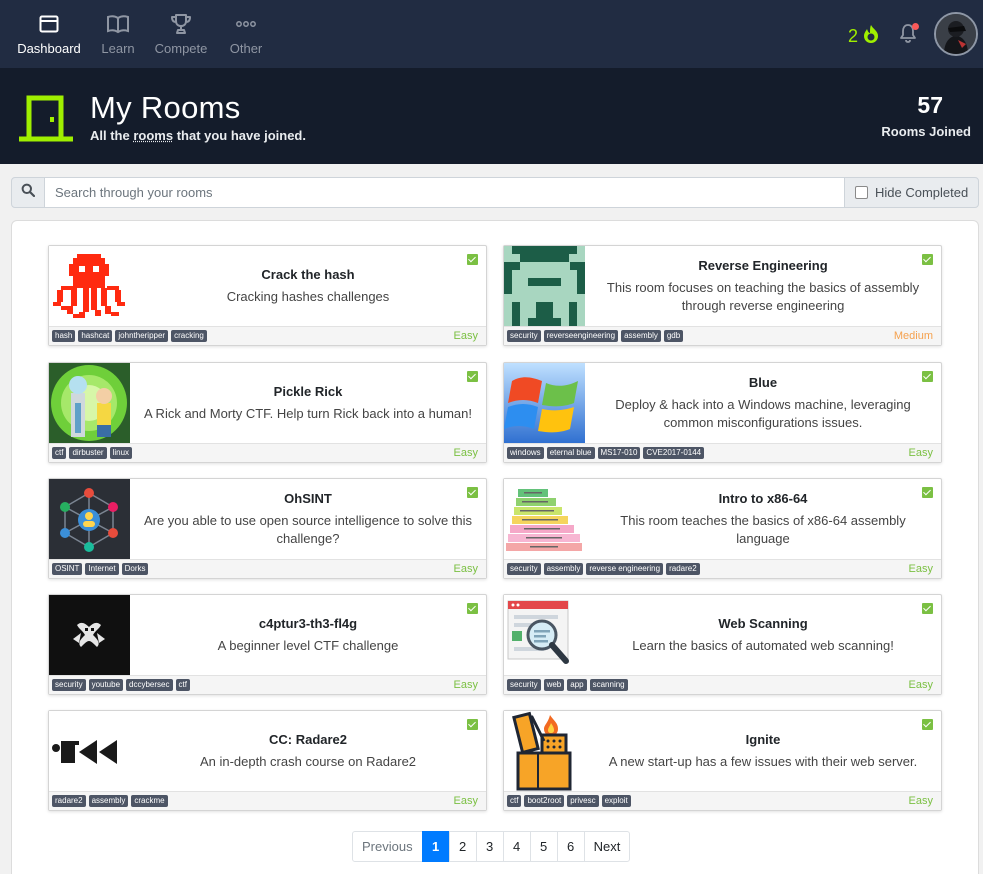 The height and width of the screenshot is (874, 983). I want to click on room-title: Ignite, so click(763, 739).